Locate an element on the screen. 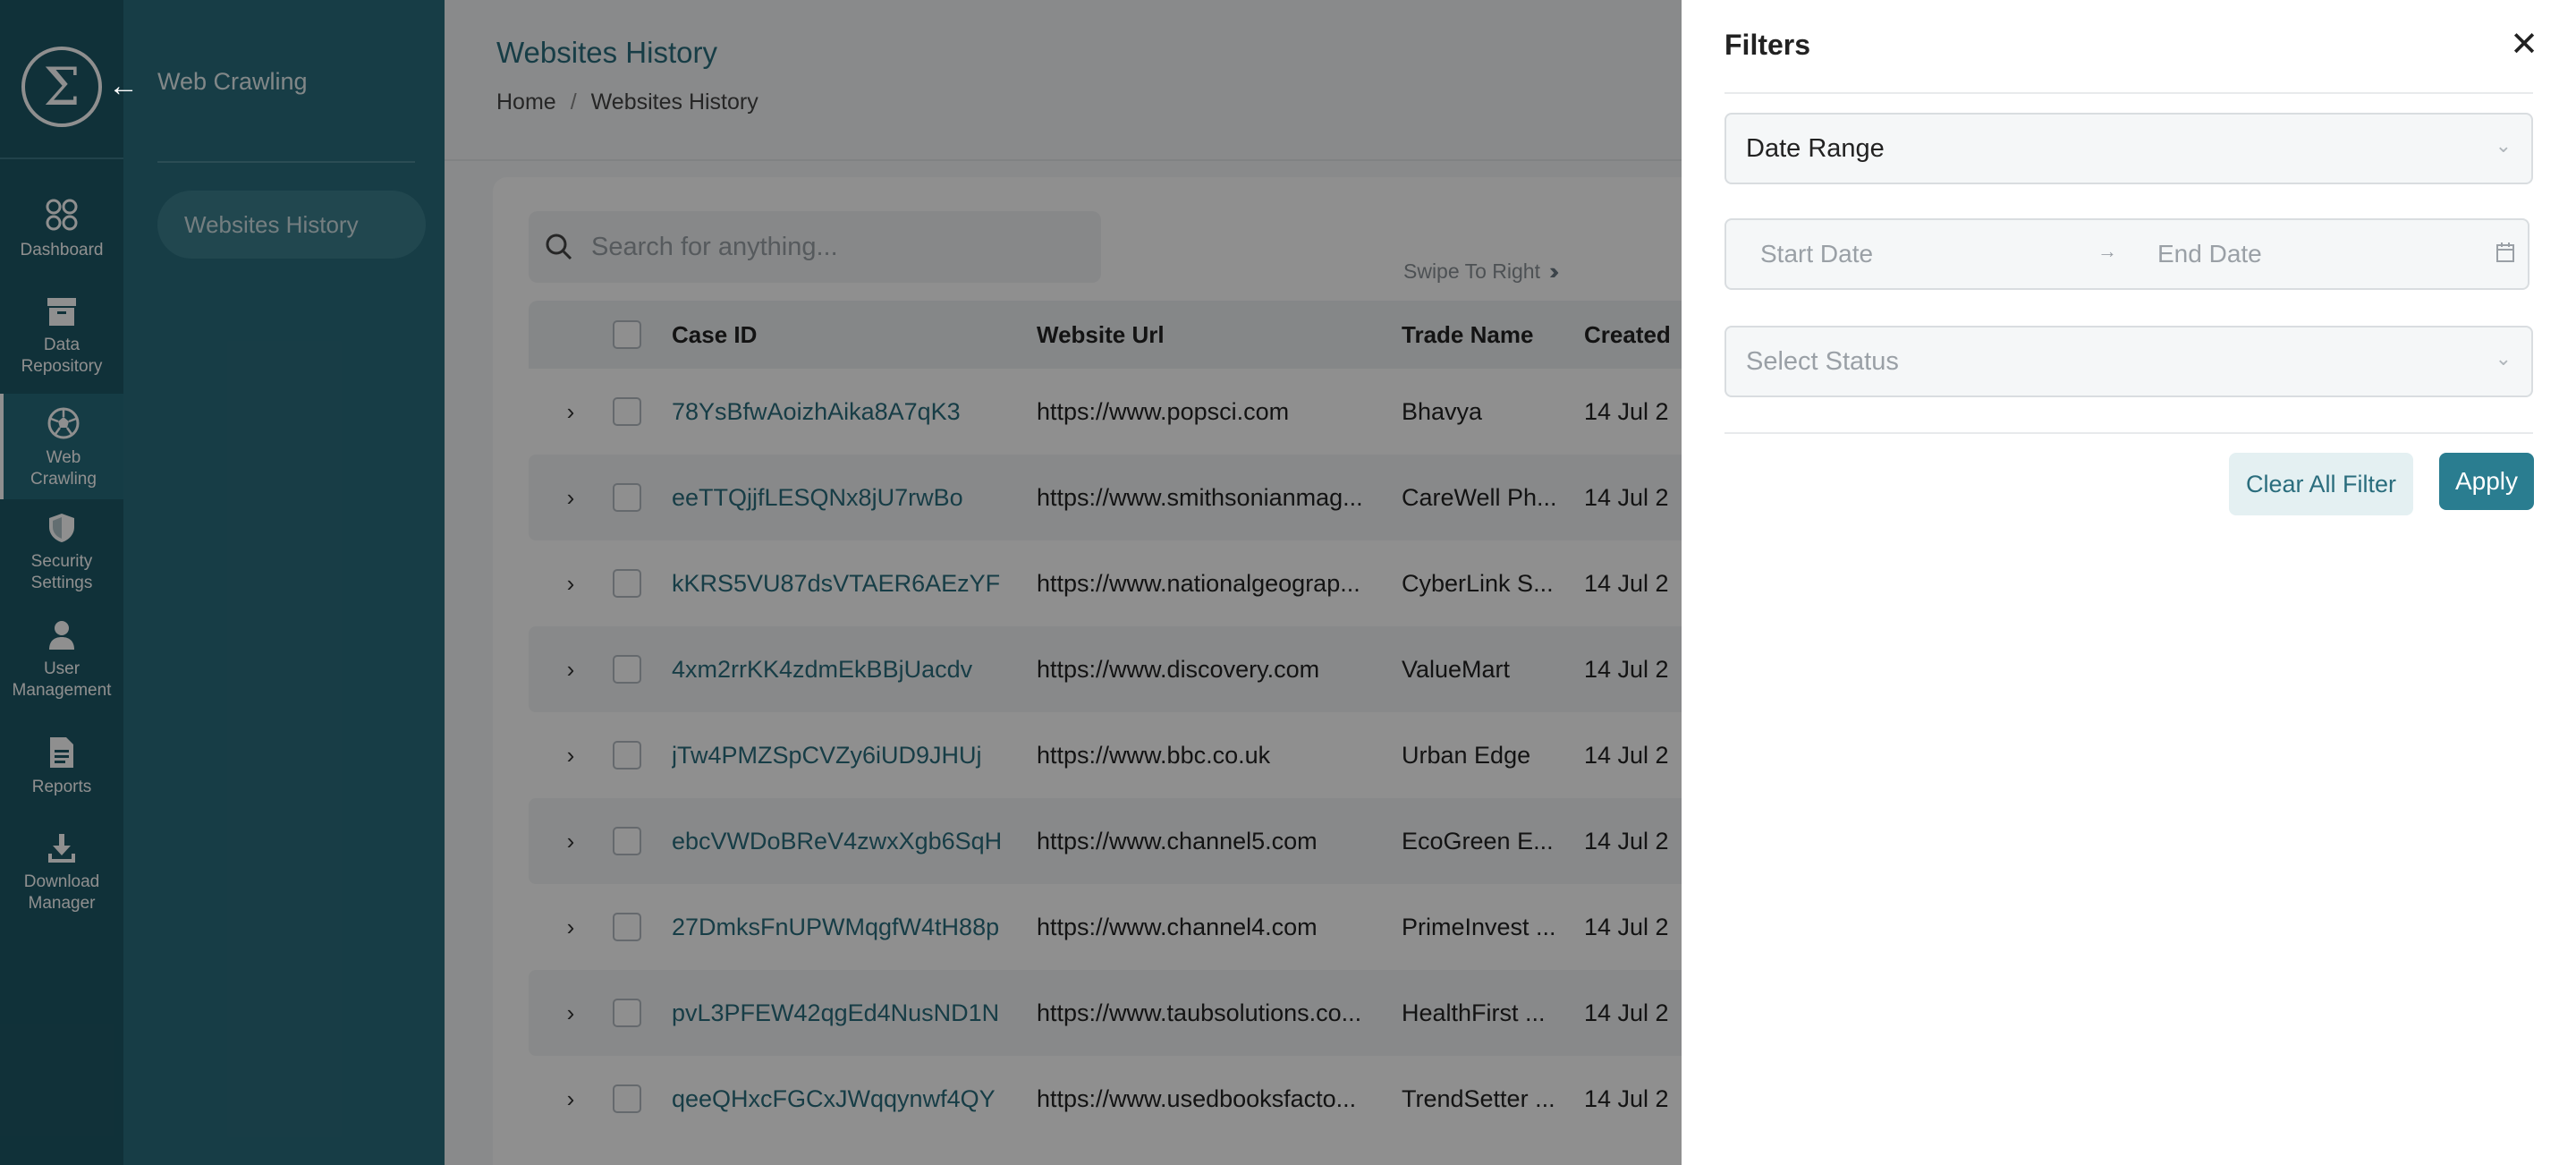  status-select-placeholder: Select Status is located at coordinates (1822, 361).